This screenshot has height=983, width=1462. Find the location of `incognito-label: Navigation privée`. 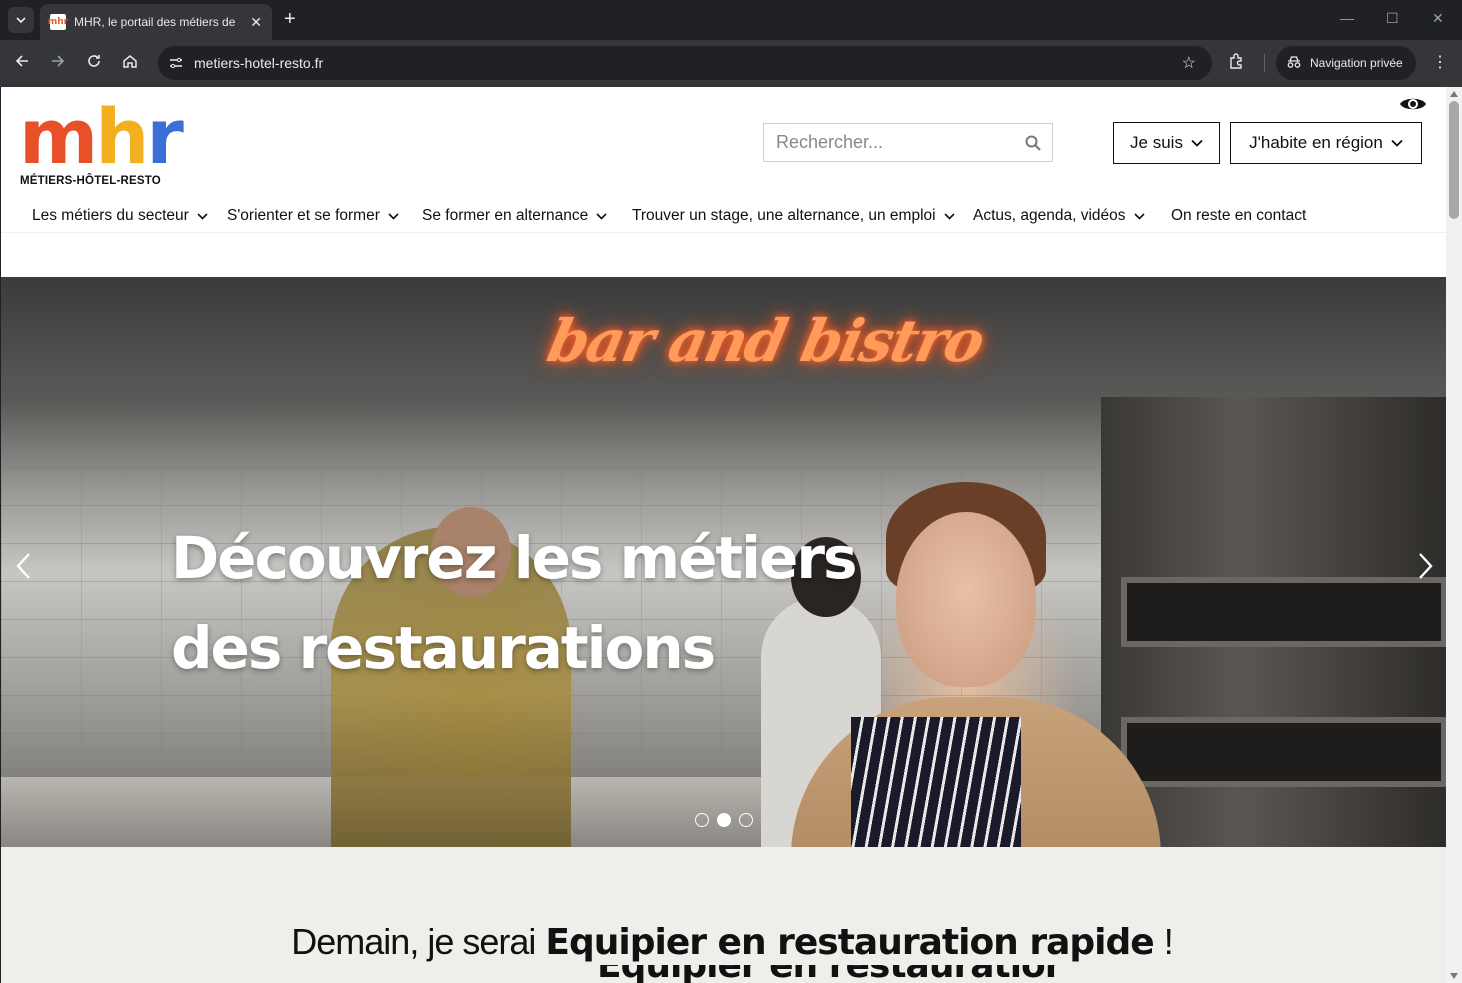

incognito-label: Navigation privée is located at coordinates (1356, 63).